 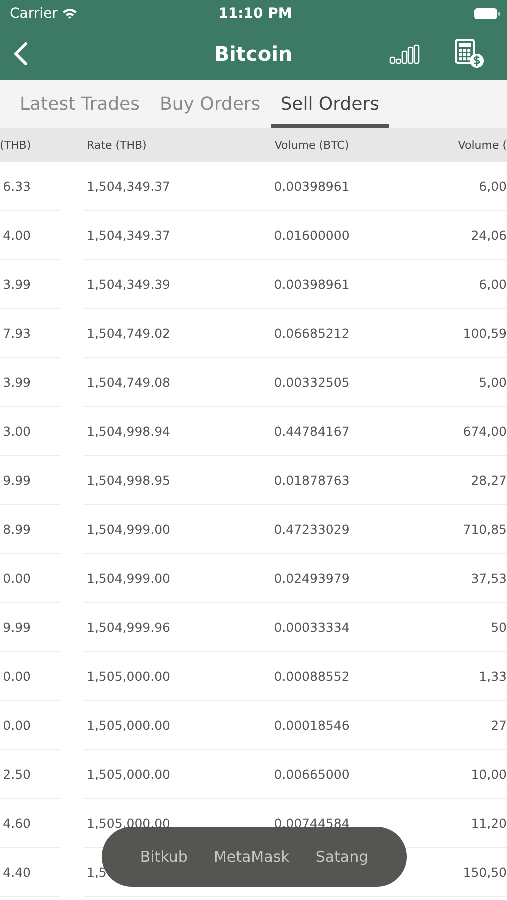 I want to click on tab: Buy Orders, so click(x=210, y=104).